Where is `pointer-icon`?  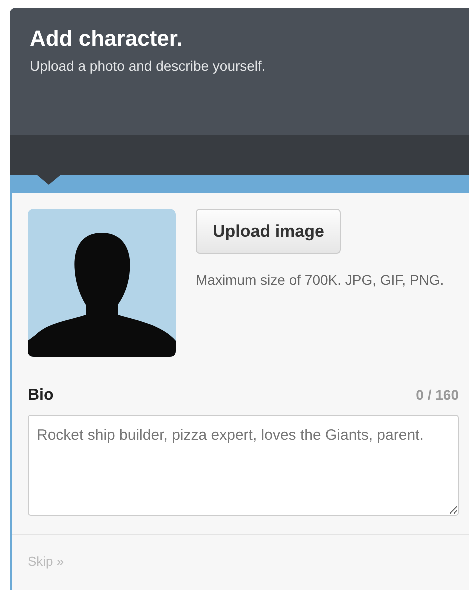
pointer-icon is located at coordinates (49, 180).